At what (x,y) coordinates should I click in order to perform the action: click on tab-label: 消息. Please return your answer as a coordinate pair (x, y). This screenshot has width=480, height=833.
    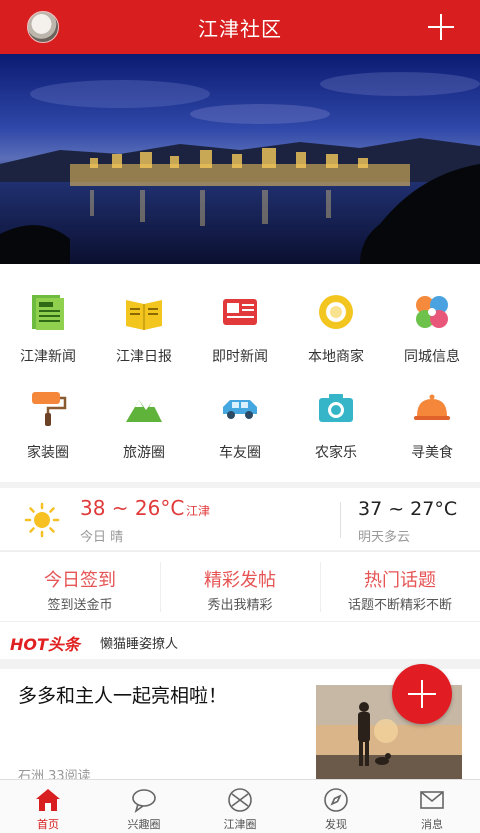
    Looking at the image, I should click on (432, 824).